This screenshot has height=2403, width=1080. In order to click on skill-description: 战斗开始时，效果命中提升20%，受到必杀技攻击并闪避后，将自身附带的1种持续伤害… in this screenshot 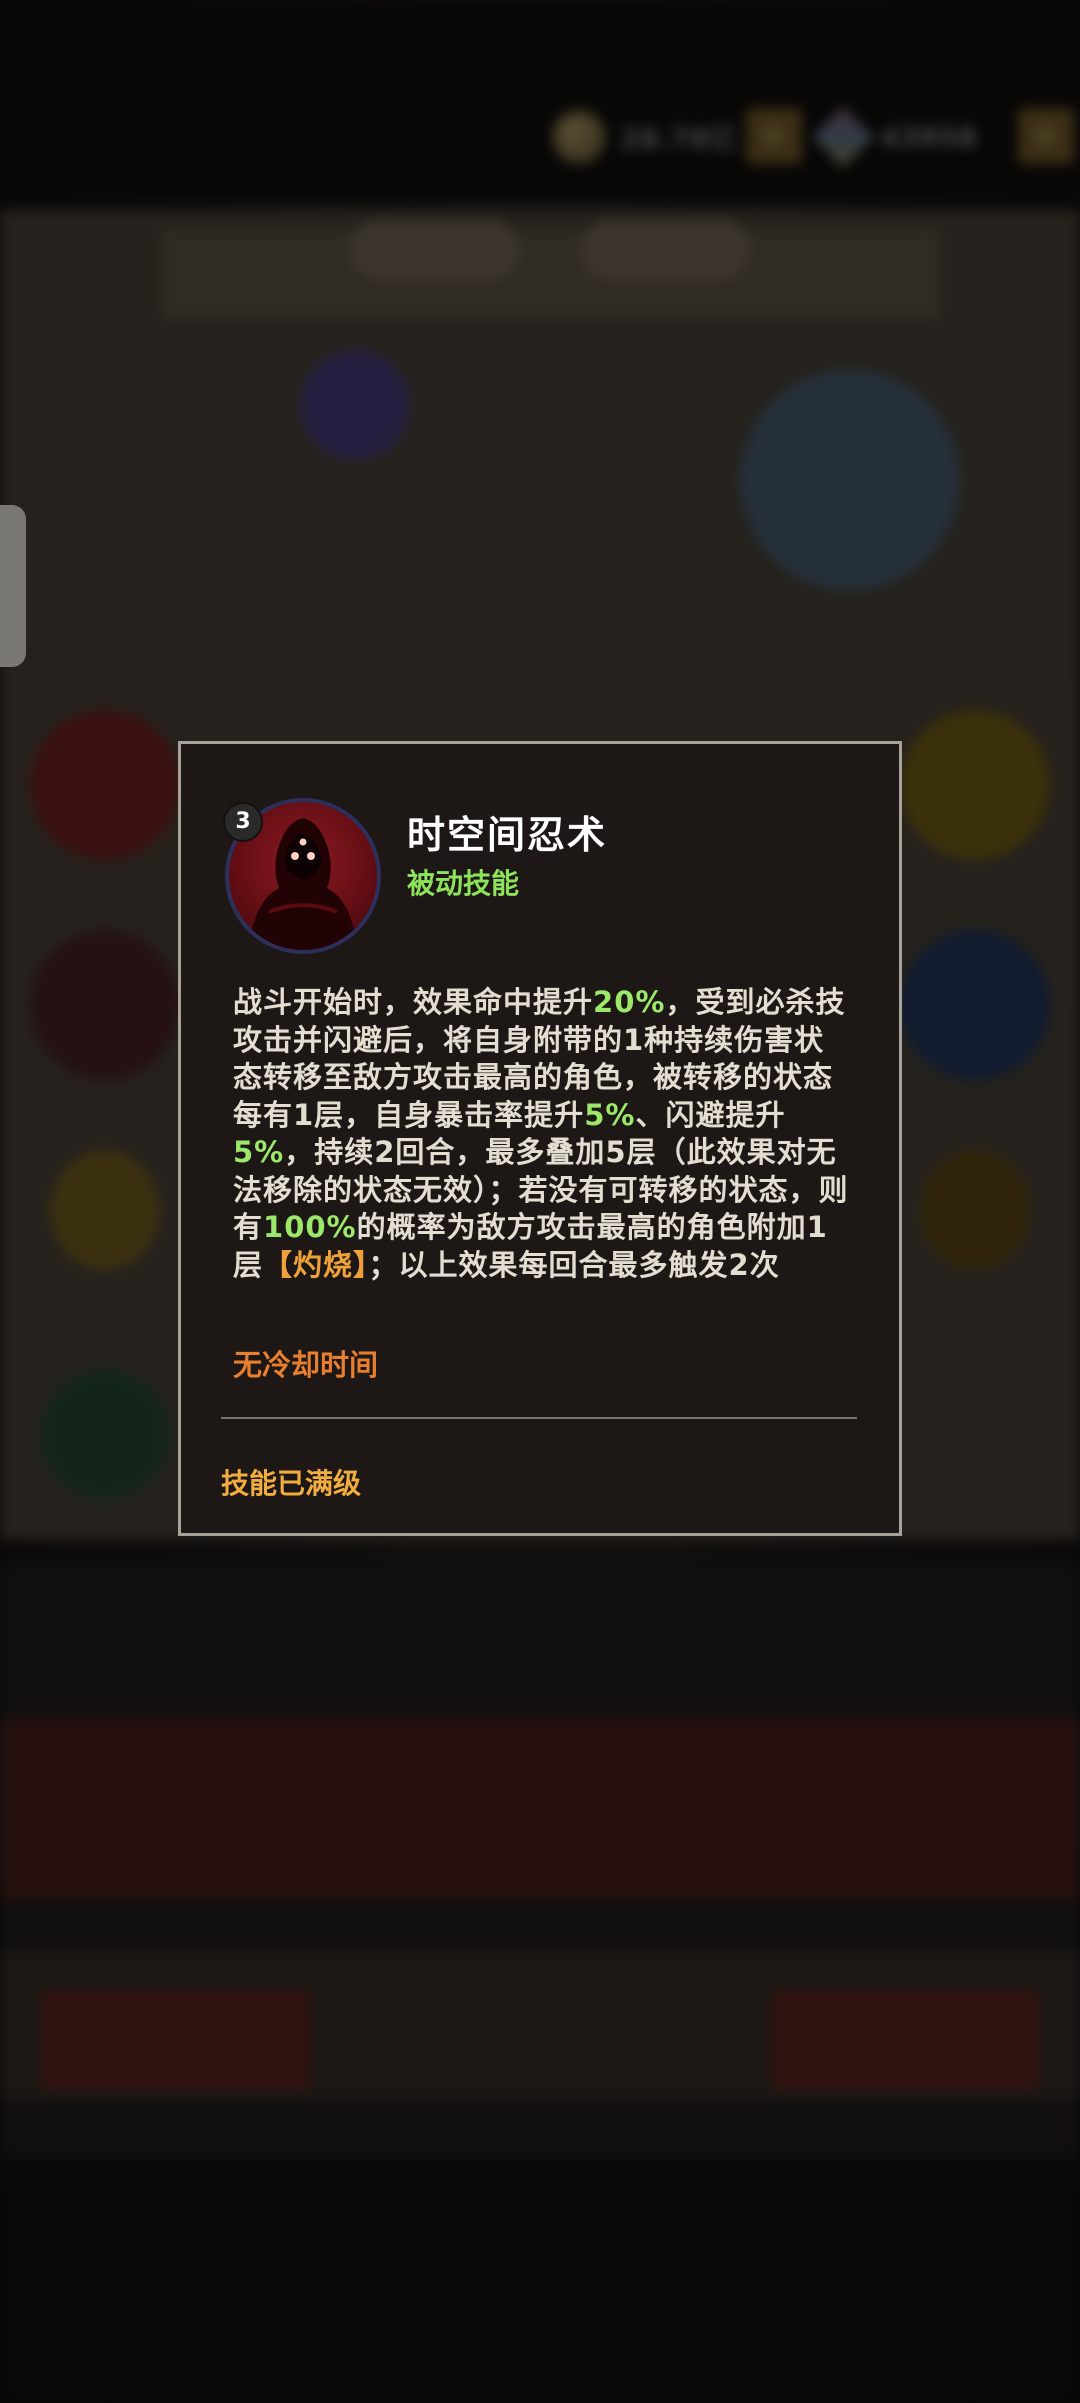, I will do `click(543, 1134)`.